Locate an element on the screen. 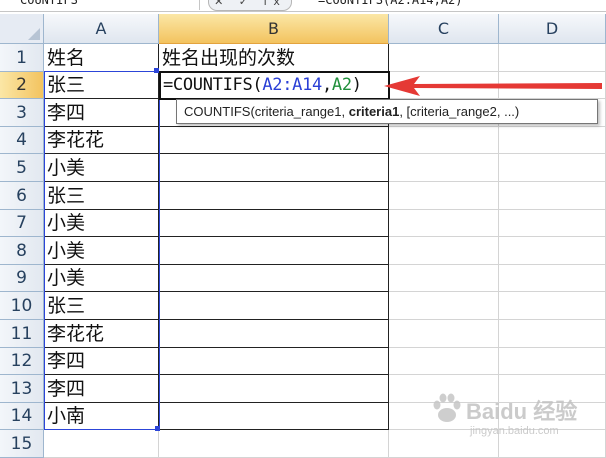  formula-range-ref: A2:A14 is located at coordinates (292, 85).